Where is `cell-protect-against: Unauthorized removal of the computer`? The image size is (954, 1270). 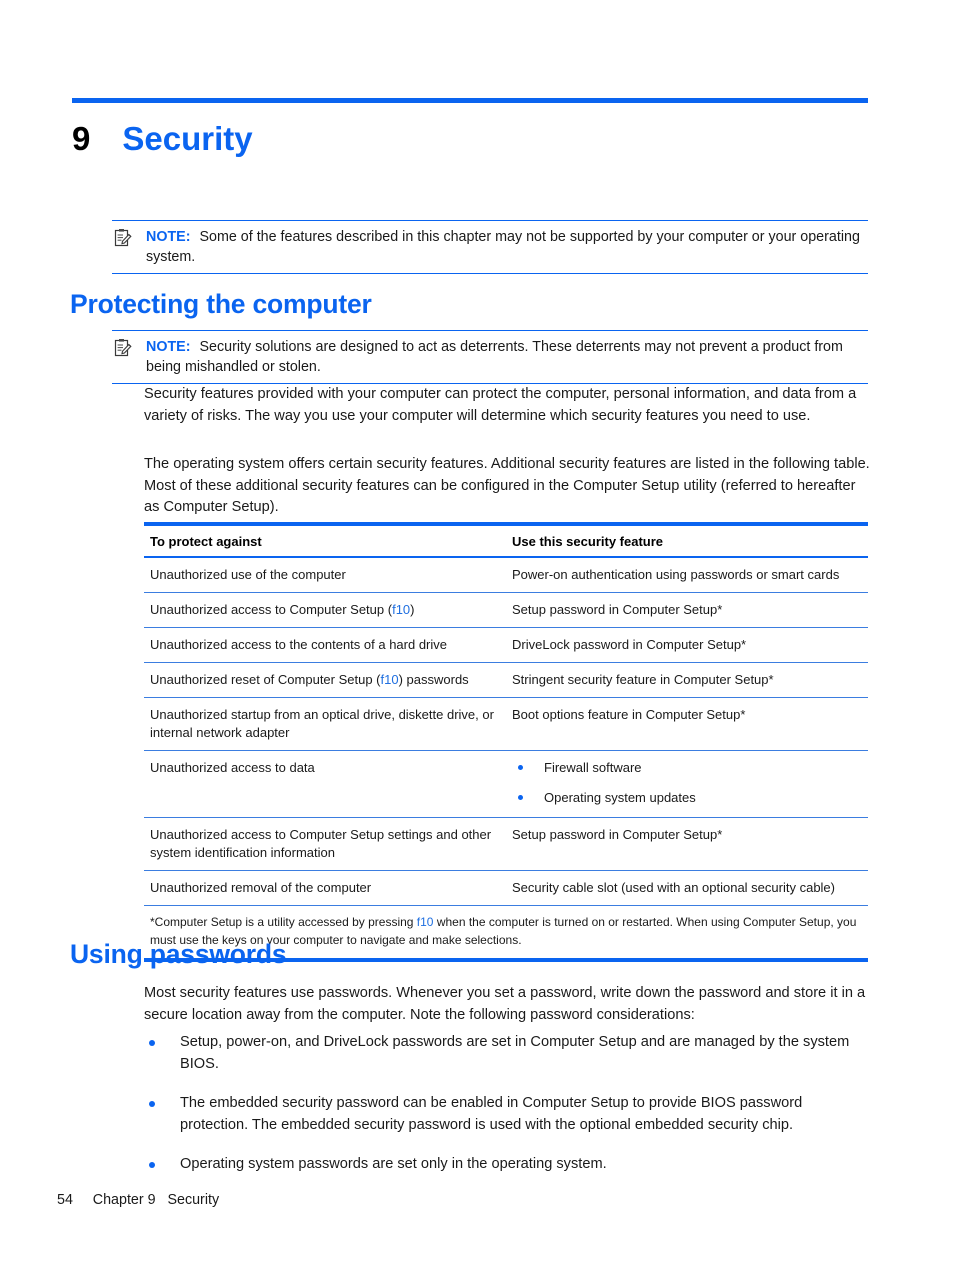
cell-protect-against: Unauthorized removal of the computer is located at coordinates (325, 888).